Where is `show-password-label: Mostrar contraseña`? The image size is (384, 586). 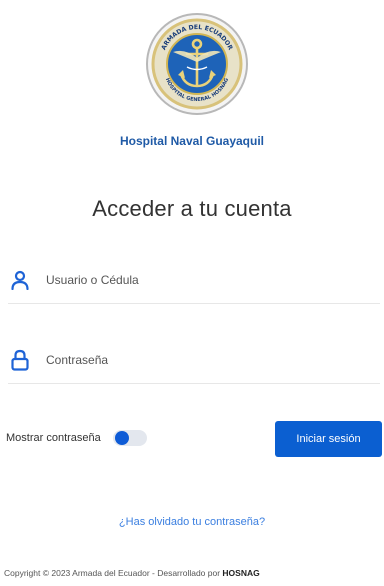
show-password-label: Mostrar contraseña is located at coordinates (53, 438).